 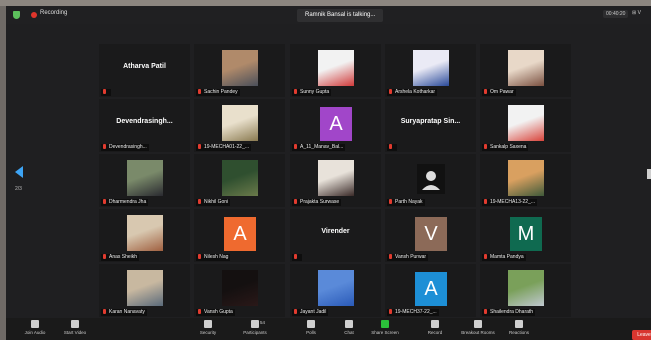 I want to click on join-audio-button: Join Audio, so click(x=35, y=327).